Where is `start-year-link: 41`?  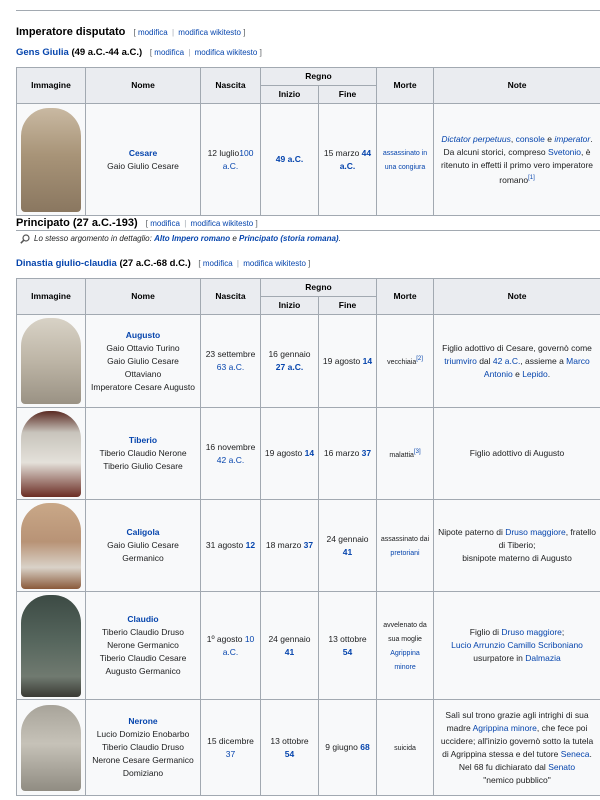 start-year-link: 41 is located at coordinates (289, 652).